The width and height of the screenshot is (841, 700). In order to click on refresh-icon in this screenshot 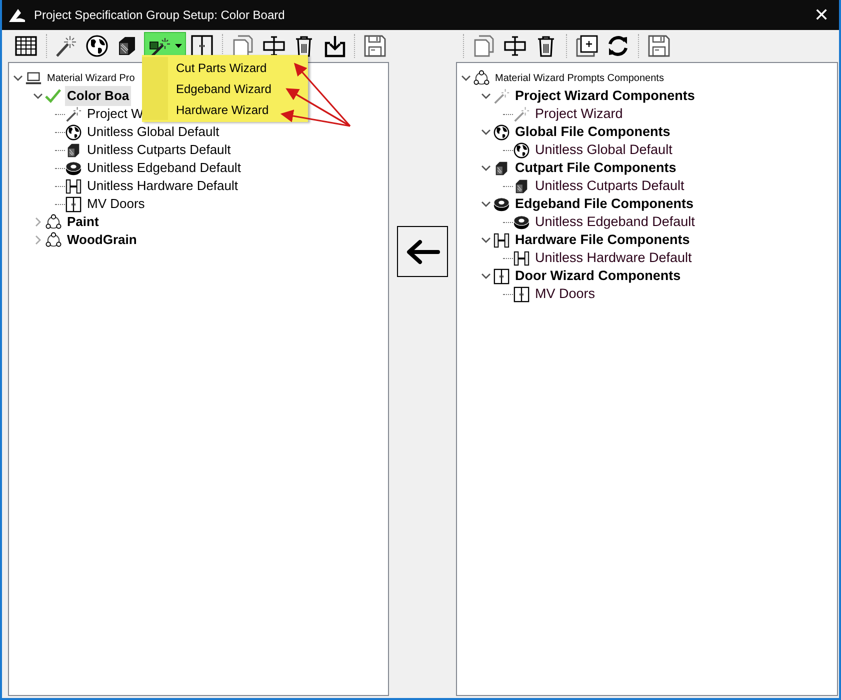, I will do `click(618, 46)`.